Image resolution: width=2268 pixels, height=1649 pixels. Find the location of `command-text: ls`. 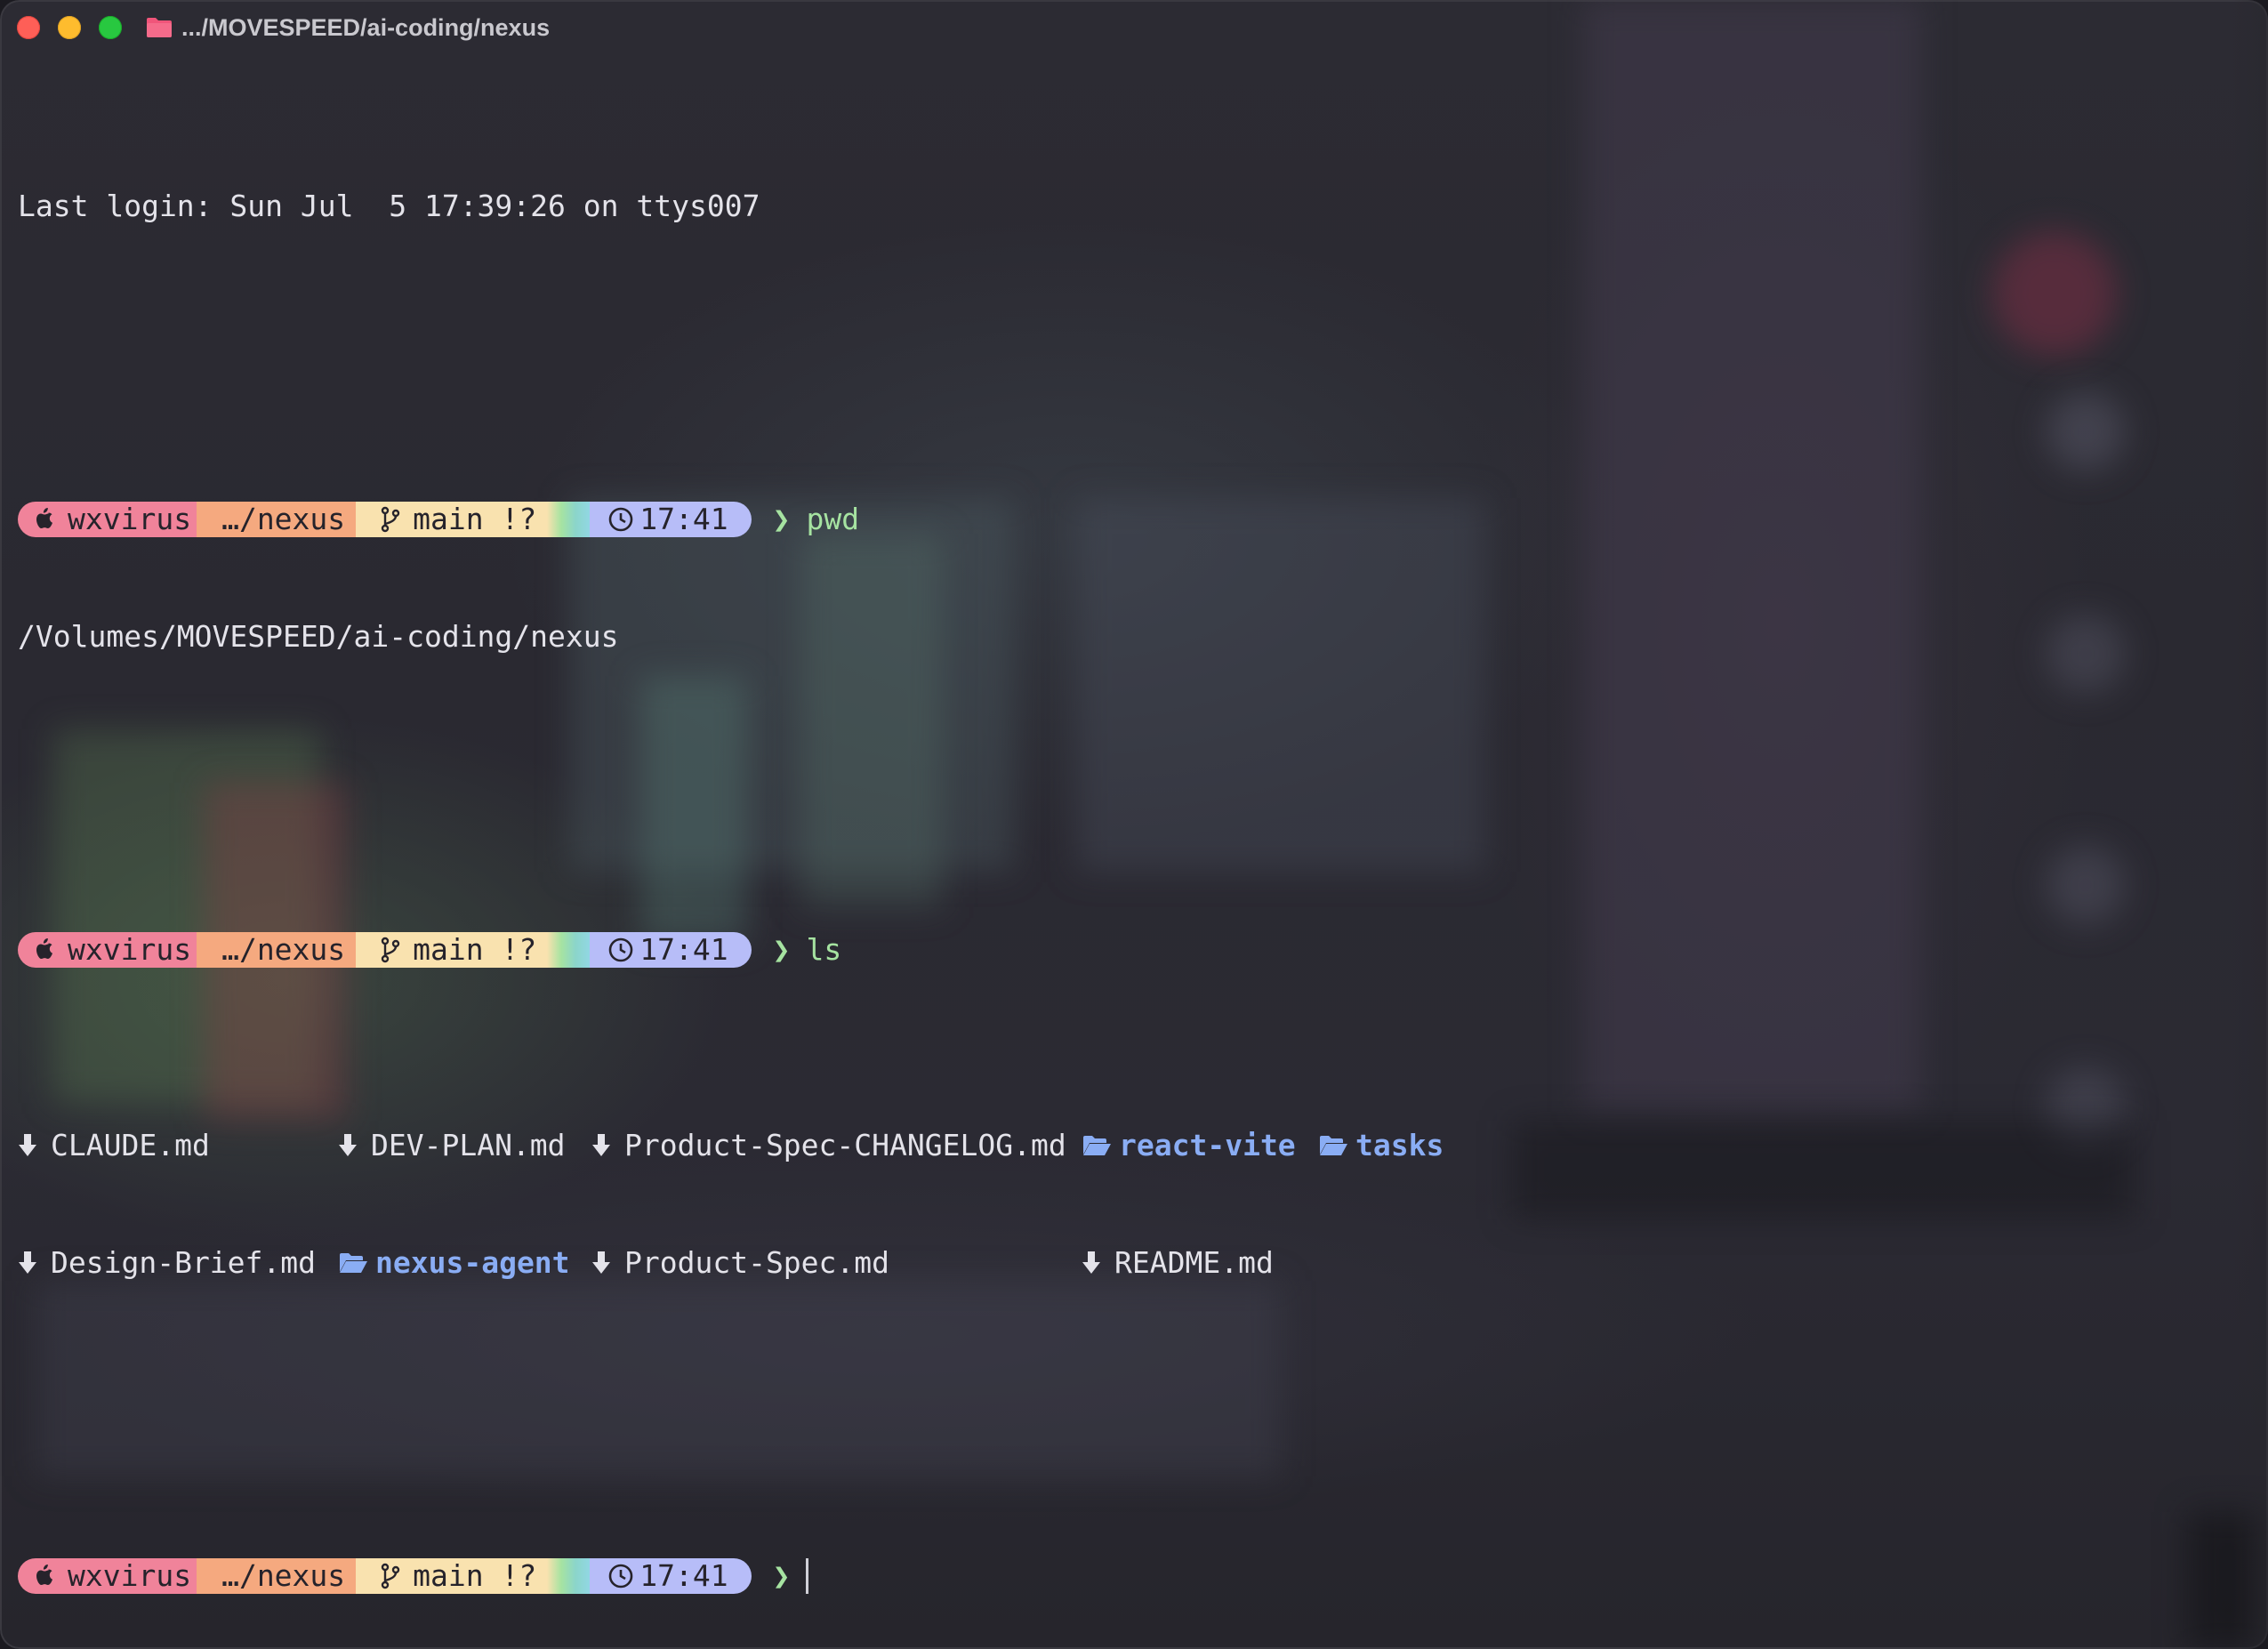

command-text: ls is located at coordinates (824, 949).